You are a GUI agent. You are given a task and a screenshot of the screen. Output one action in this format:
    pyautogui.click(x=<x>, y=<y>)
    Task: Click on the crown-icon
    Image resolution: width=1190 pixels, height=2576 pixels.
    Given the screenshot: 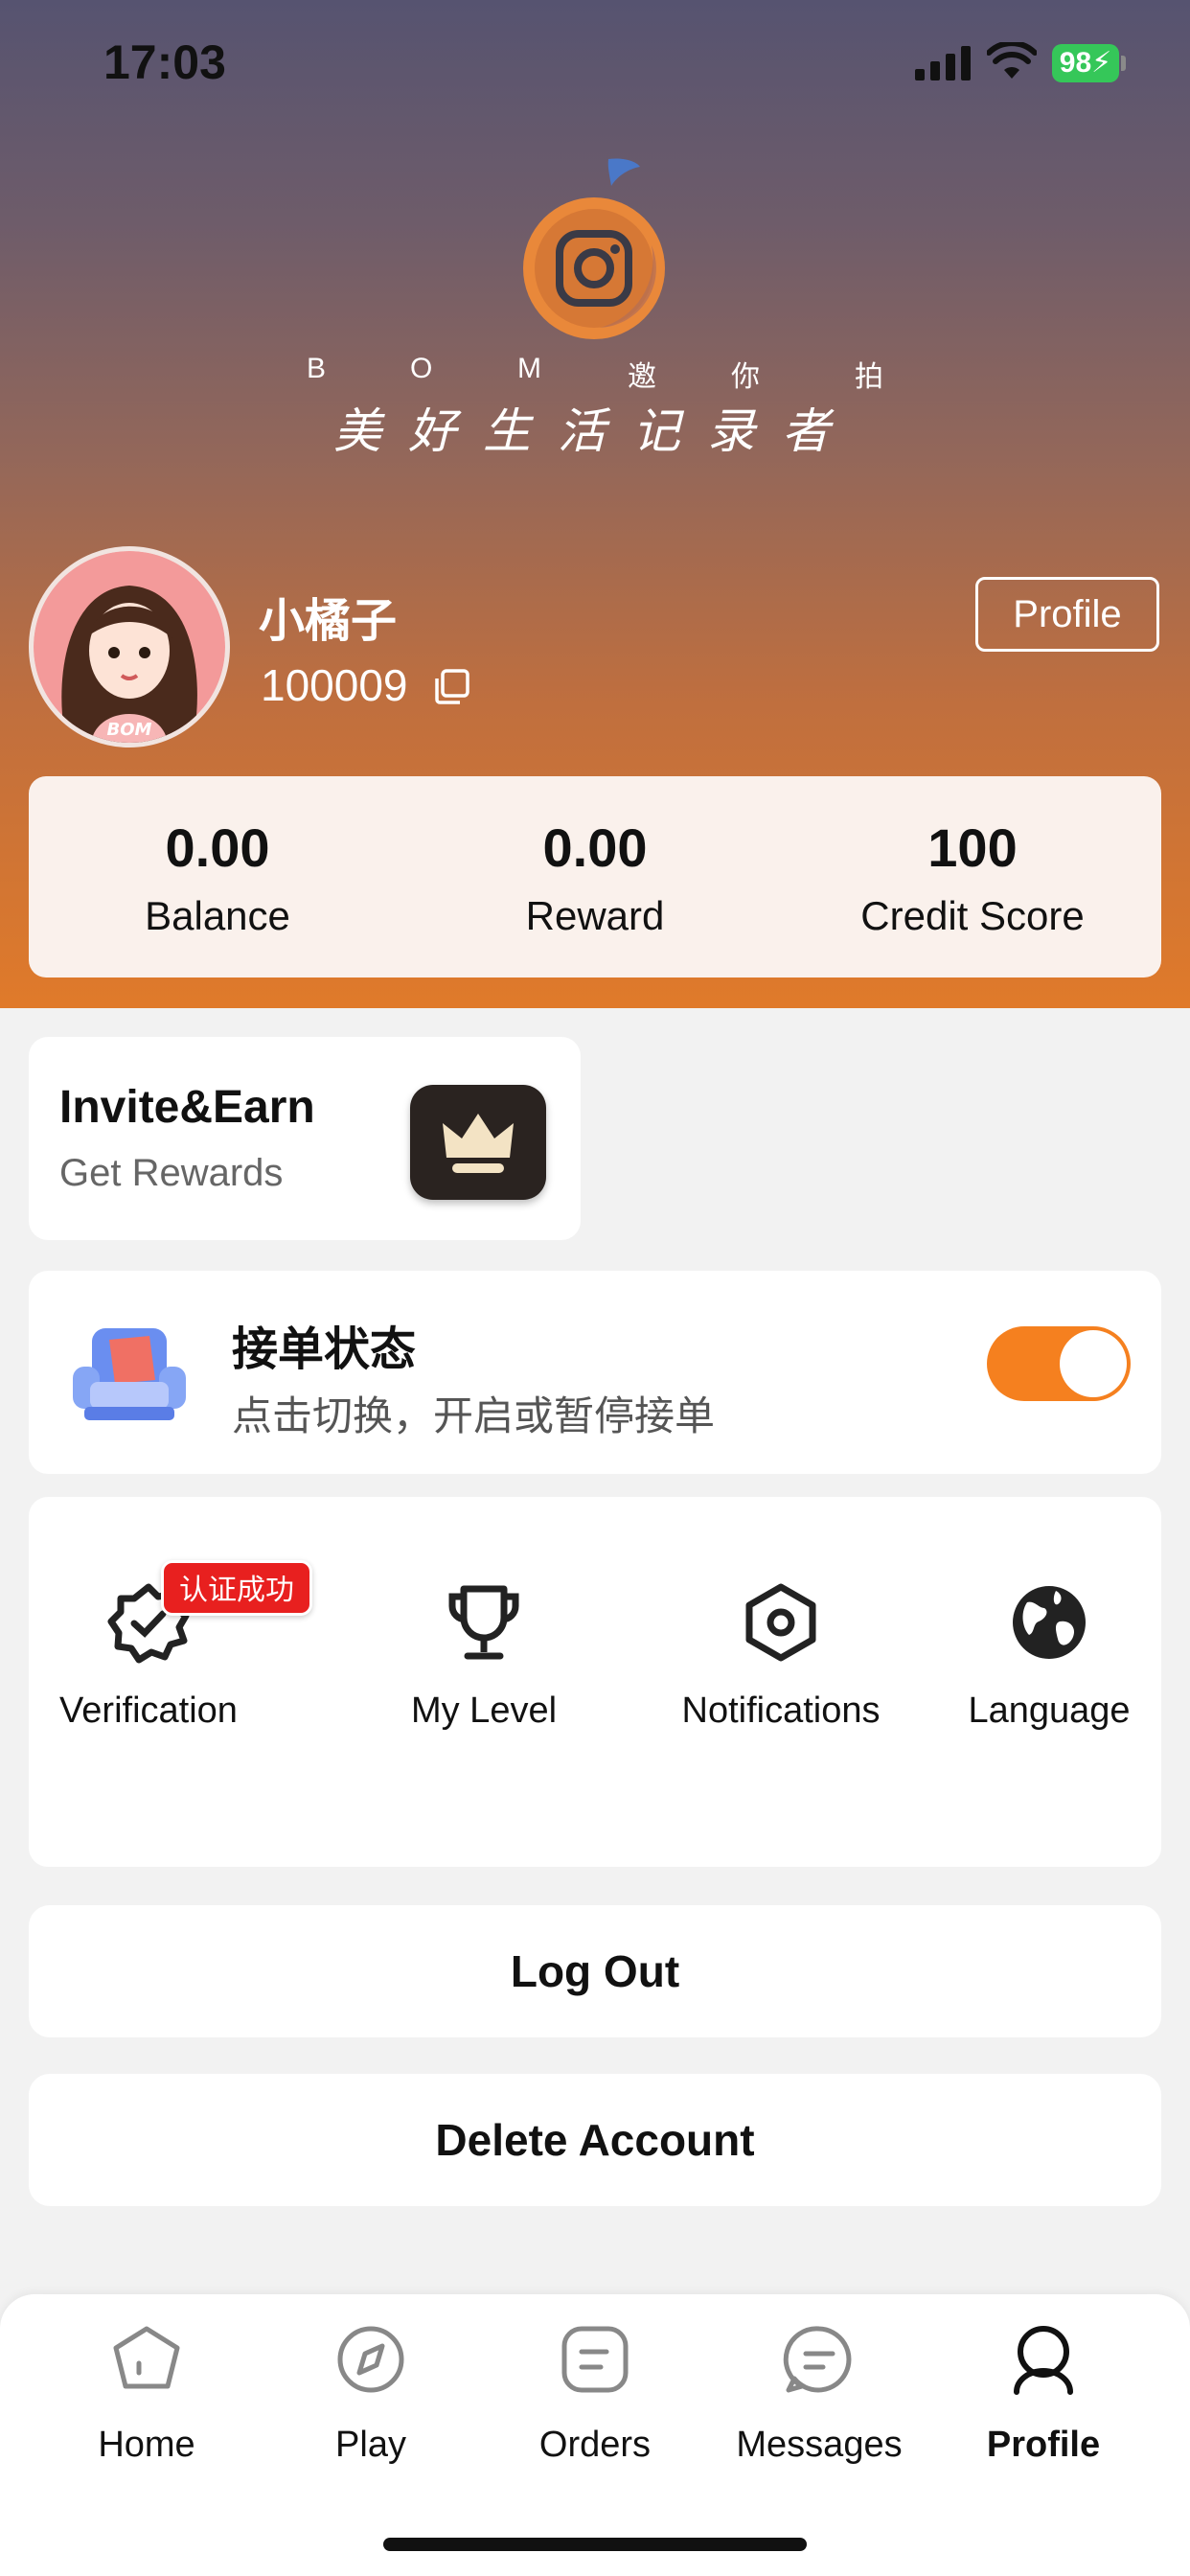 What is the action you would take?
    pyautogui.click(x=478, y=1142)
    